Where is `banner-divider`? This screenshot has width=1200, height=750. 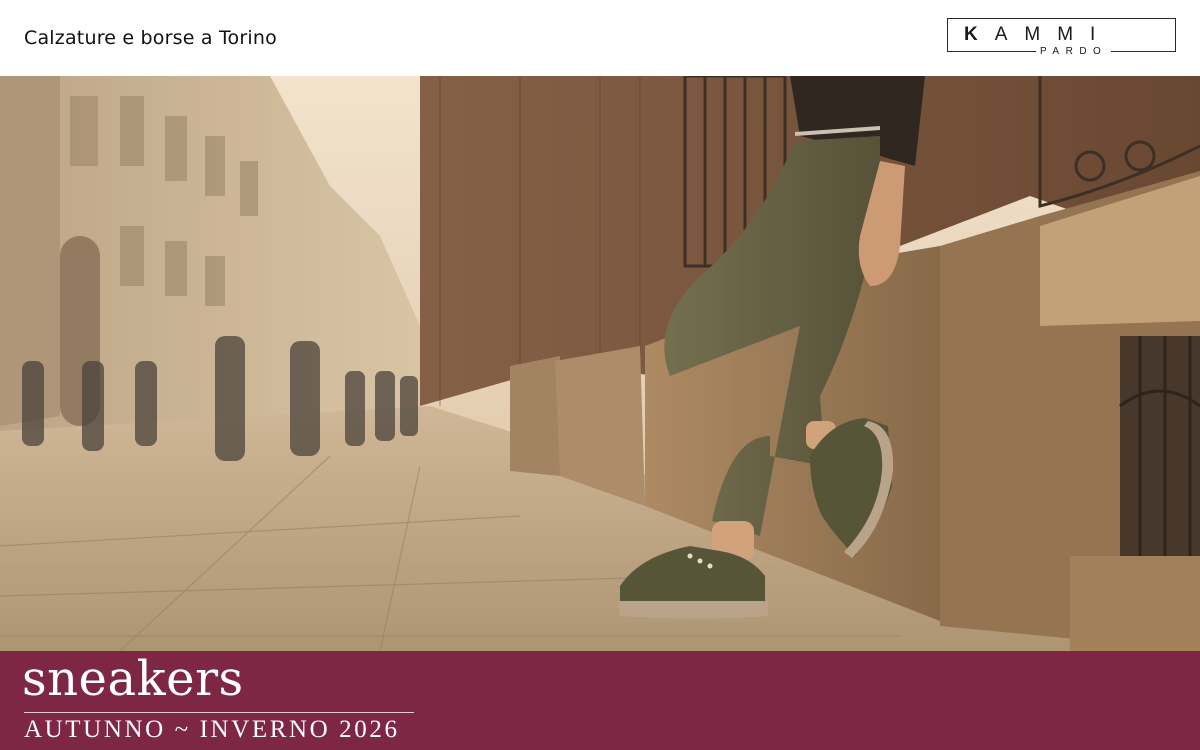
banner-divider is located at coordinates (219, 712).